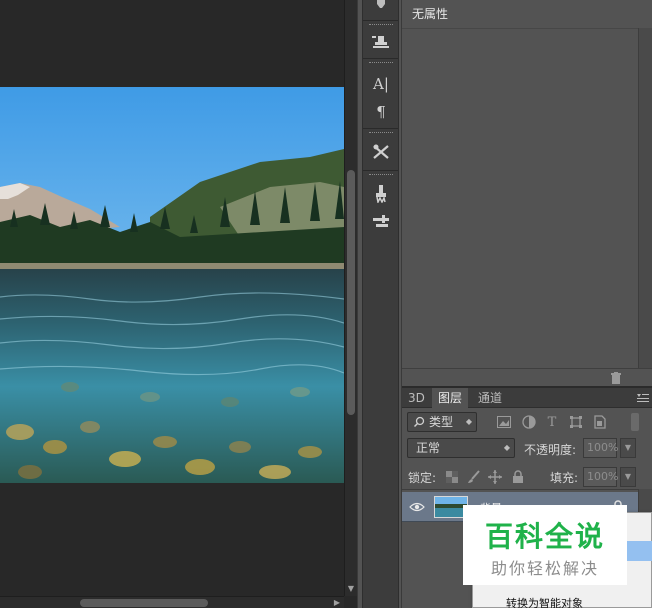 This screenshot has width=652, height=608. I want to click on lock-transparent-pixels-icon, so click(452, 477).